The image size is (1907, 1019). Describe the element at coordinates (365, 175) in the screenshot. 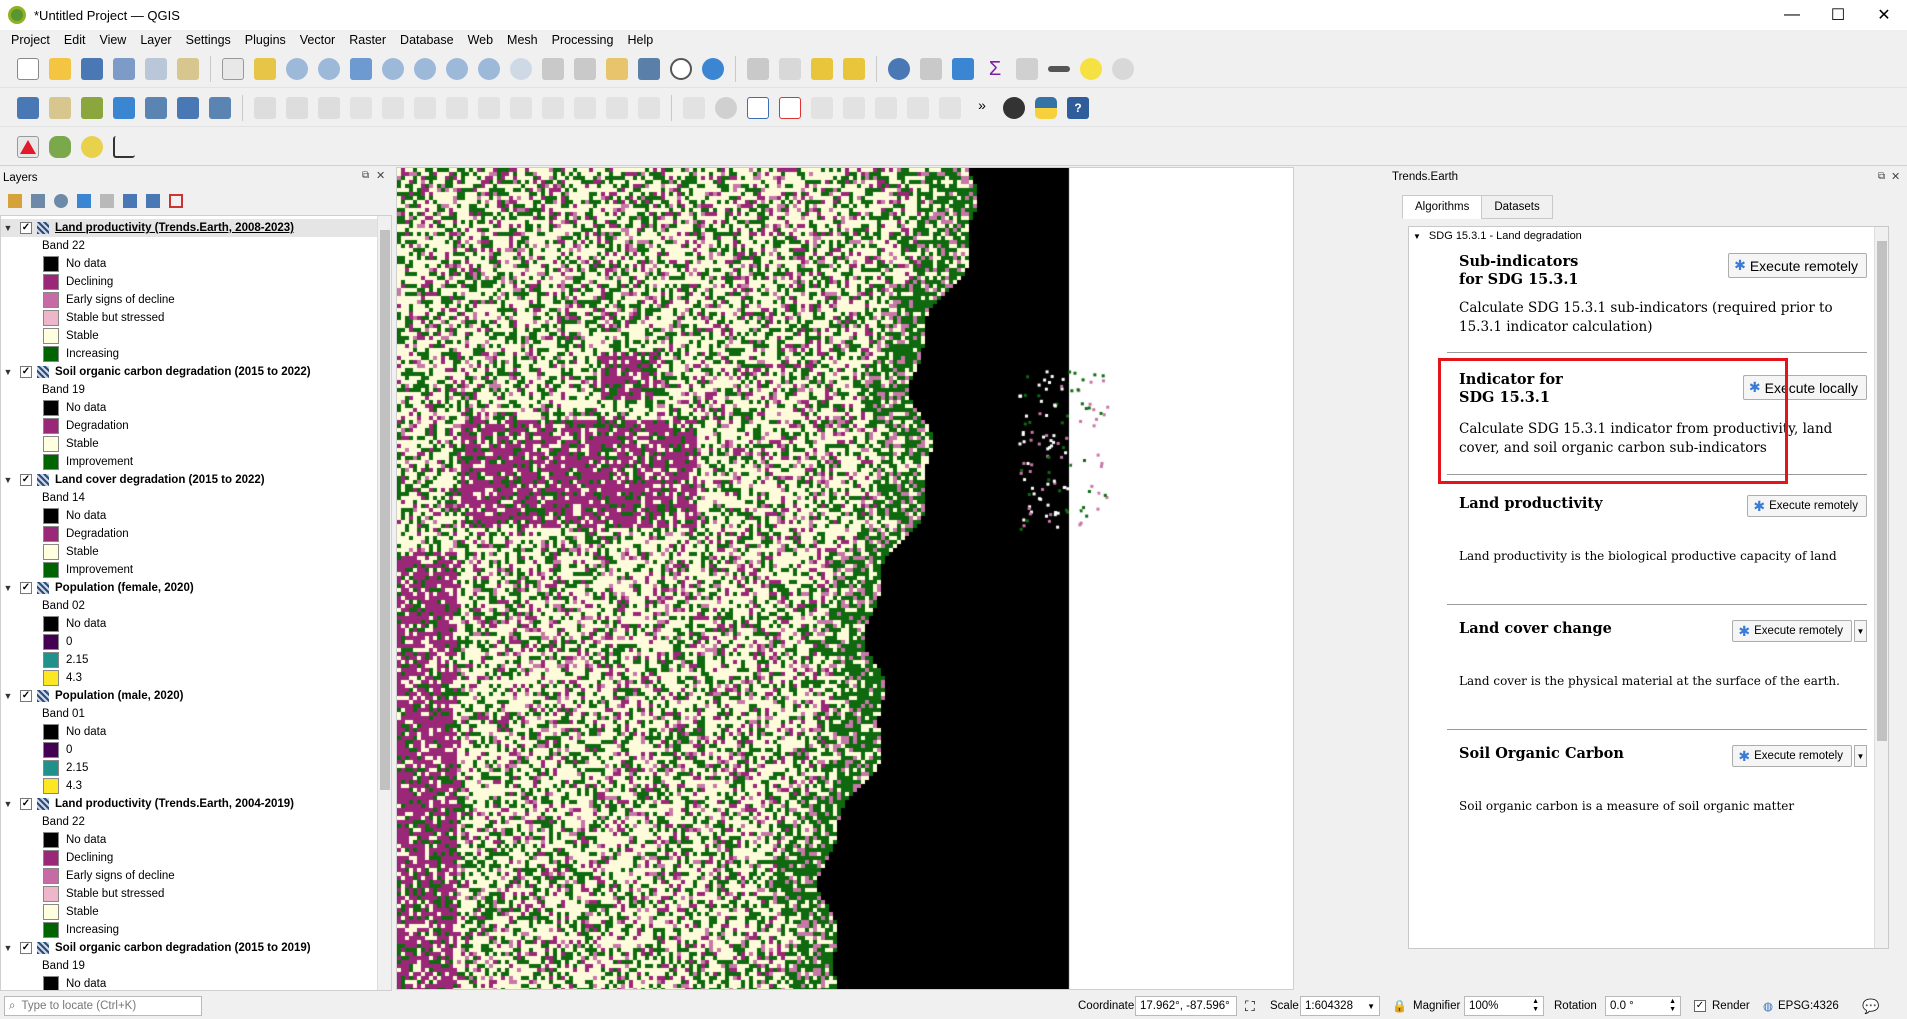

I see `float-panel-icon: ⧉` at that location.